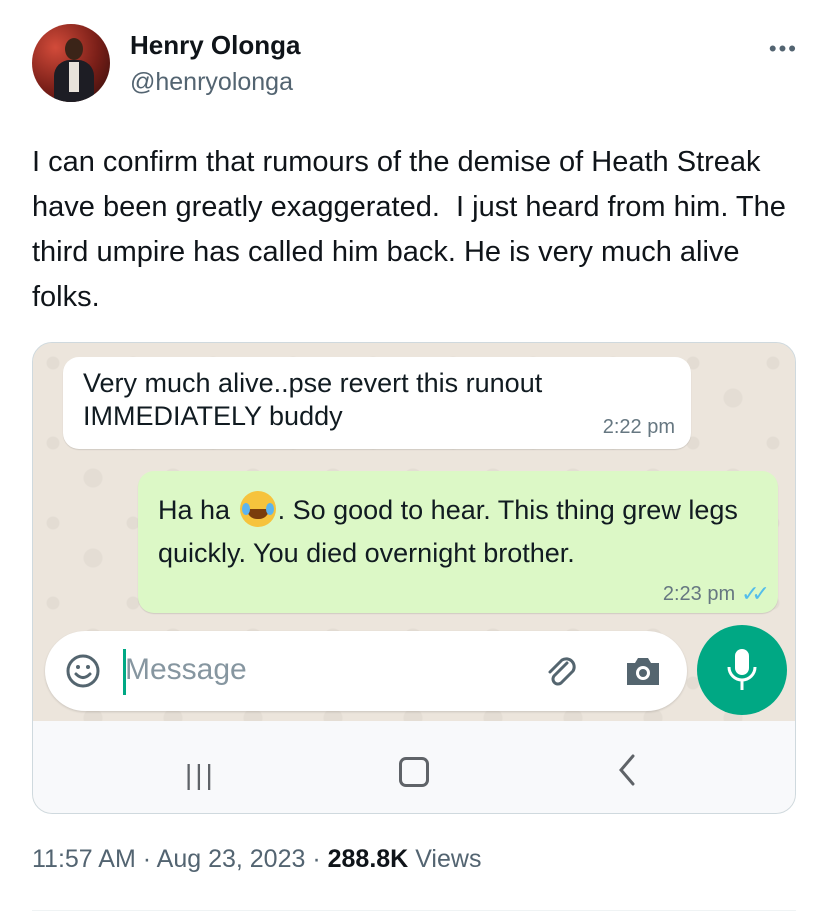 This screenshot has height=916, width=828. I want to click on smiley-icon, so click(83, 671).